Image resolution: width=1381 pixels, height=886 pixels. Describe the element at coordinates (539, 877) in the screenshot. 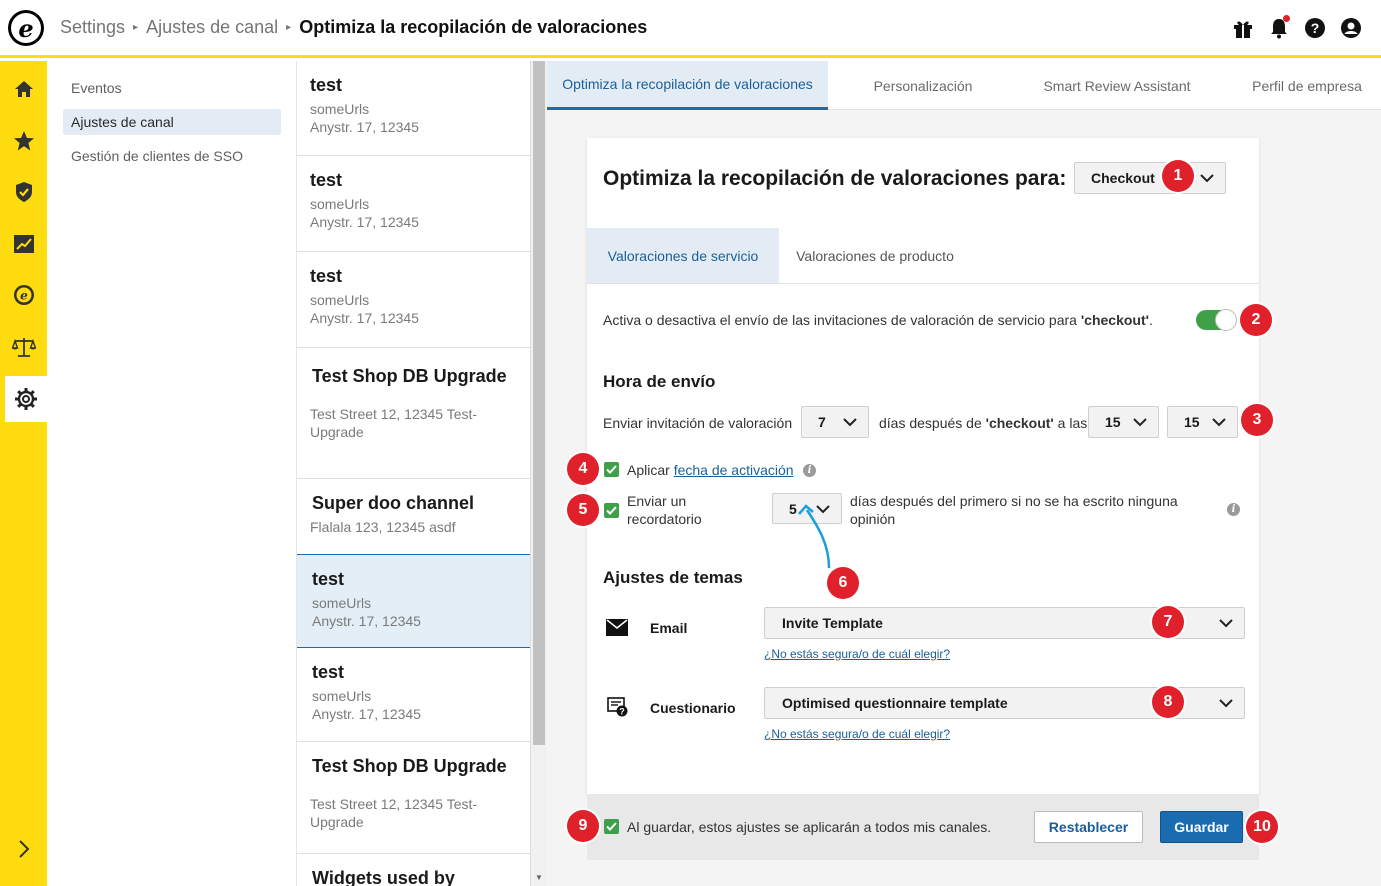

I see `scroll-down-icon: ▼` at that location.